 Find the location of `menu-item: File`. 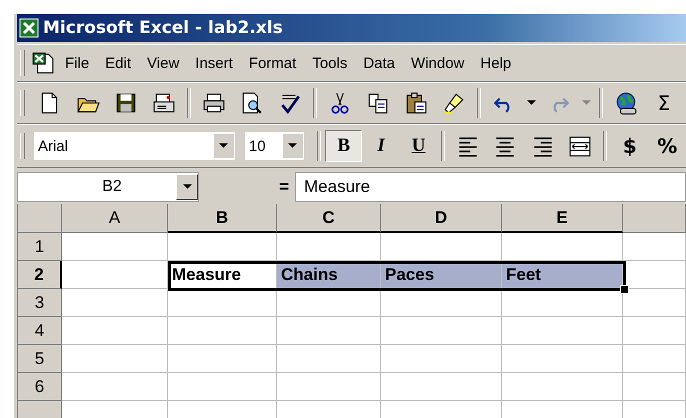

menu-item: File is located at coordinates (77, 63).